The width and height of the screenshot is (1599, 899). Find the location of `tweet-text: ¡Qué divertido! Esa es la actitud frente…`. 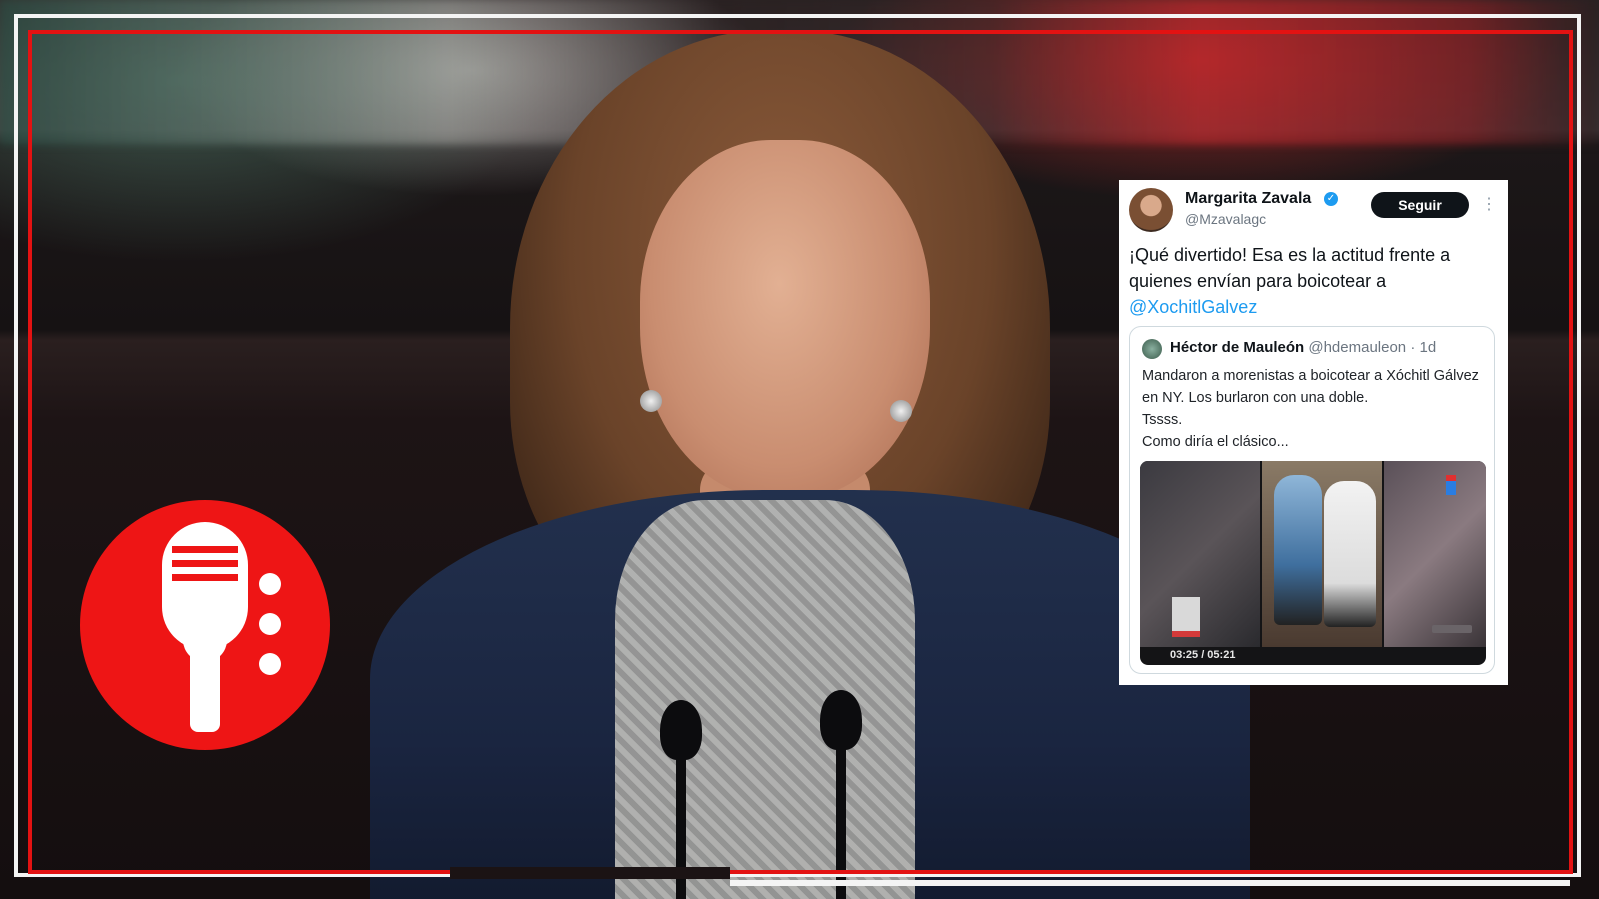

tweet-text: ¡Qué divertido! Esa es la actitud frente… is located at coordinates (1314, 281).